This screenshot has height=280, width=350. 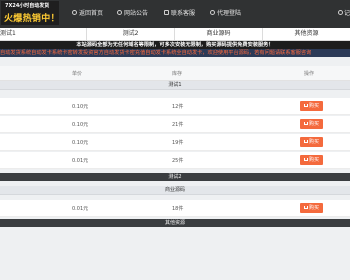 I want to click on stock-cell: 18件, so click(x=178, y=209).